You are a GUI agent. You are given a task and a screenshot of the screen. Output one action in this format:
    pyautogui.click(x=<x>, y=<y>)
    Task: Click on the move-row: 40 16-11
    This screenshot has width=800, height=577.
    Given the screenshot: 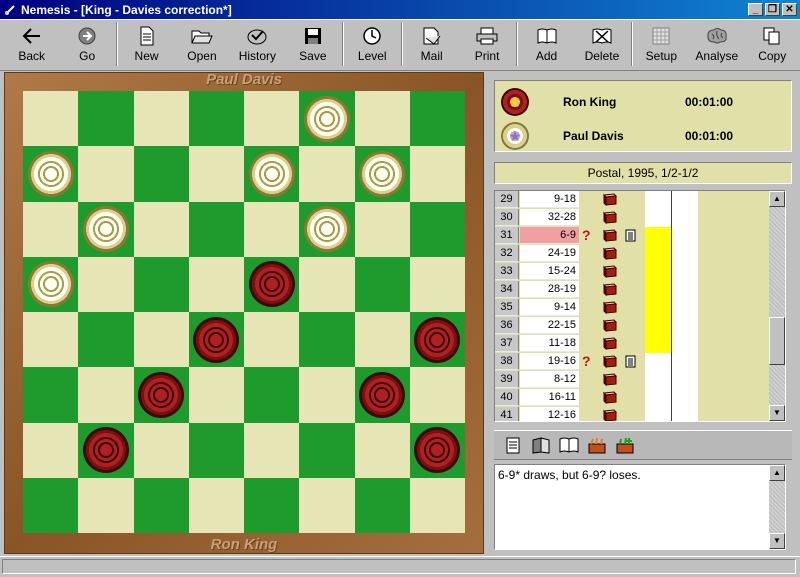 What is the action you would take?
    pyautogui.click(x=640, y=398)
    